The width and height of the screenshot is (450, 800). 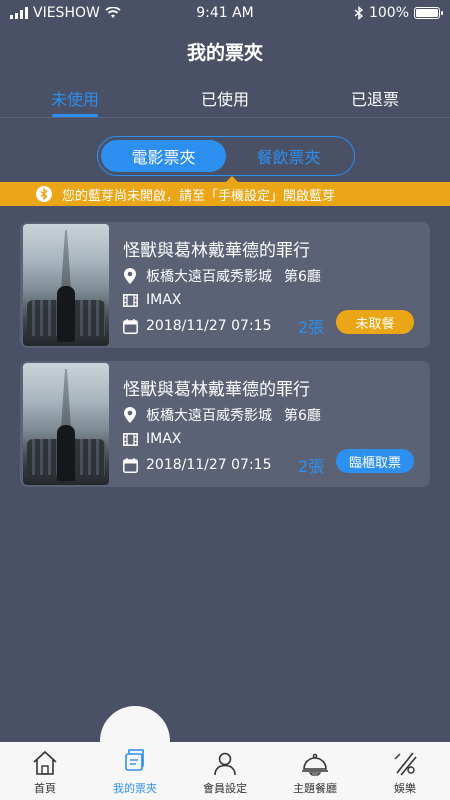 What do you see at coordinates (225, 788) in the screenshot?
I see `nav-member-settings-label: 會員設定` at bounding box center [225, 788].